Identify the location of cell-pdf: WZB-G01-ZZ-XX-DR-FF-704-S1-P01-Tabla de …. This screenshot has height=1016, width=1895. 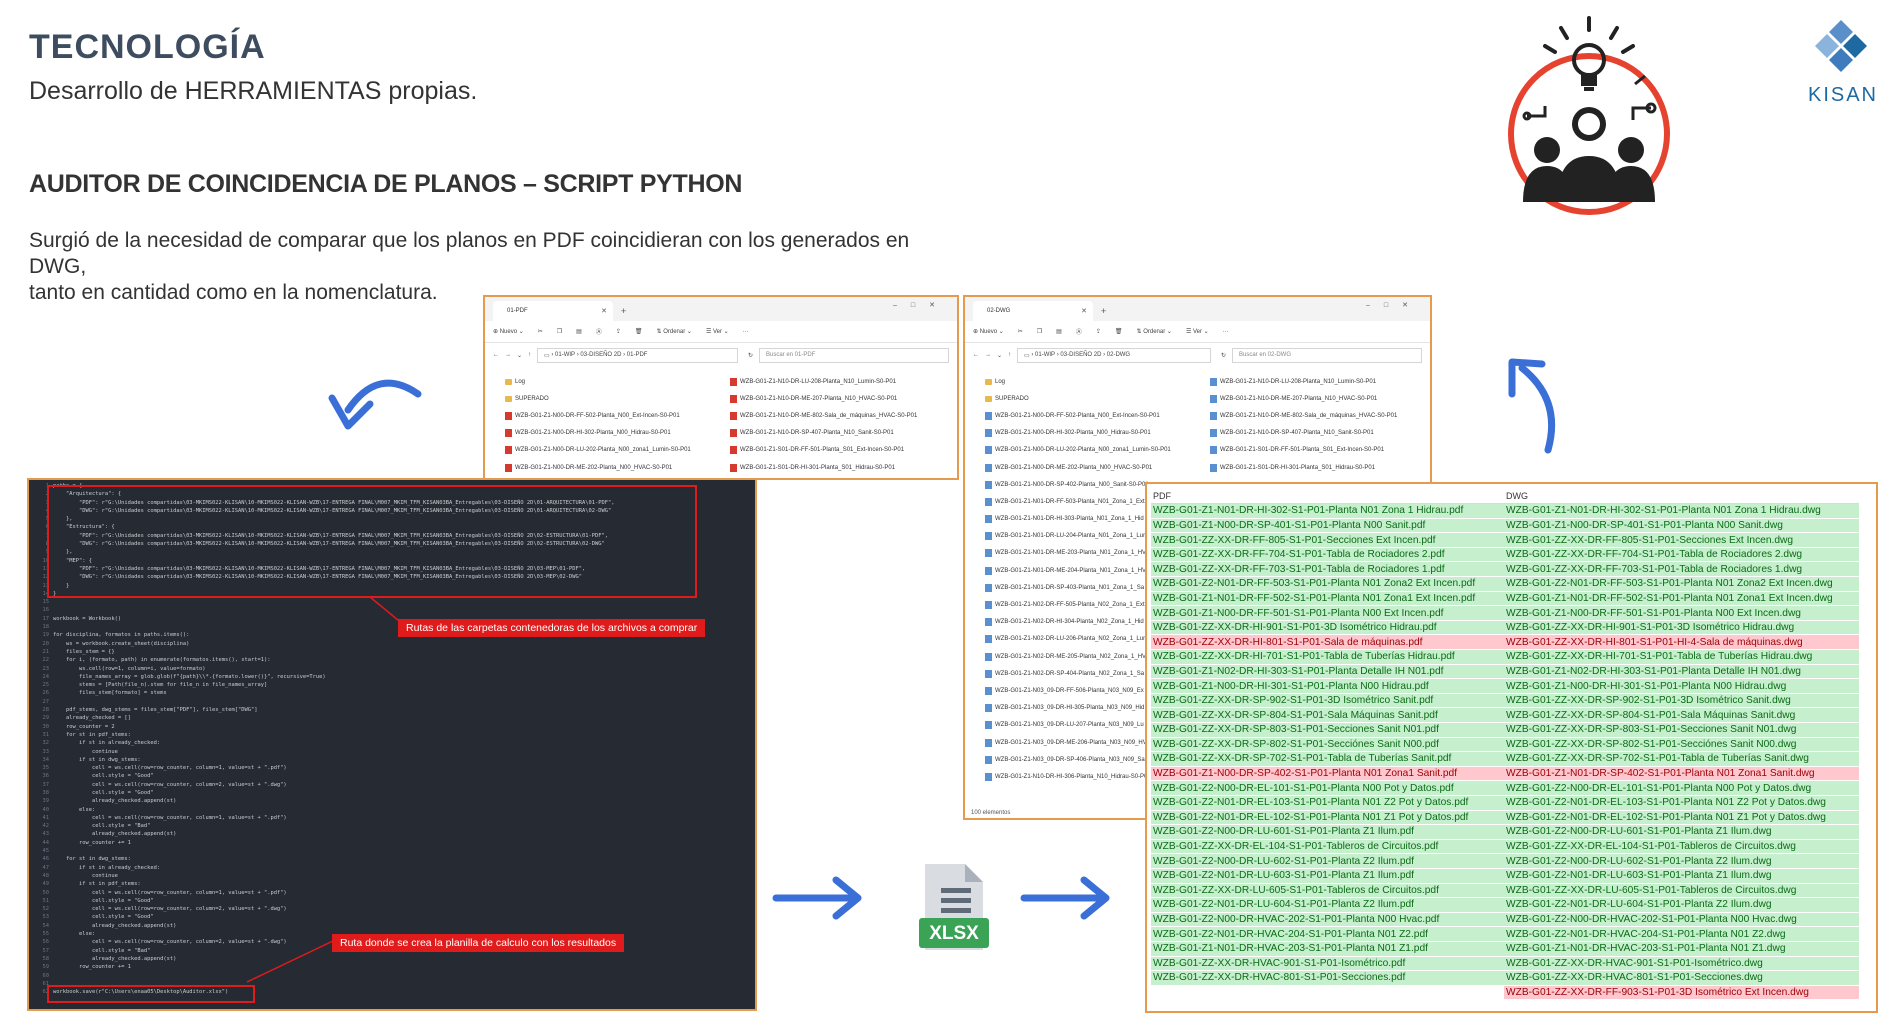
(1327, 555).